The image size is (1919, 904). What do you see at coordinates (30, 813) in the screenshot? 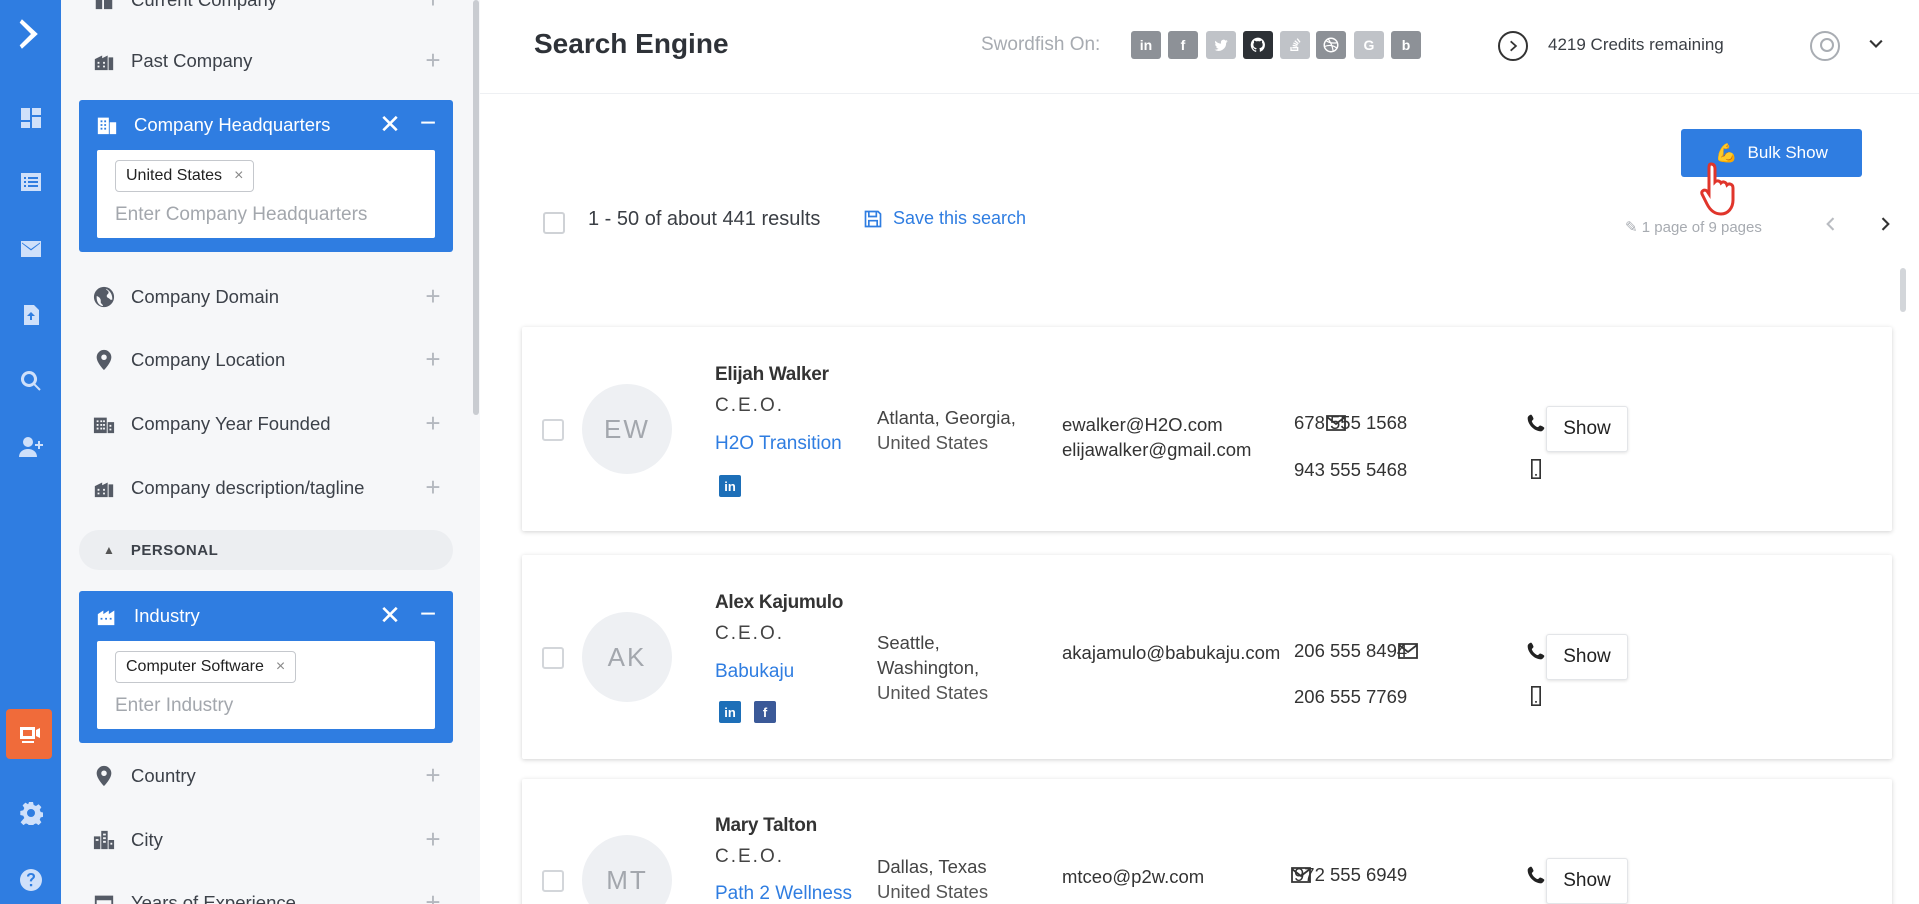
I see `settings-icon` at bounding box center [30, 813].